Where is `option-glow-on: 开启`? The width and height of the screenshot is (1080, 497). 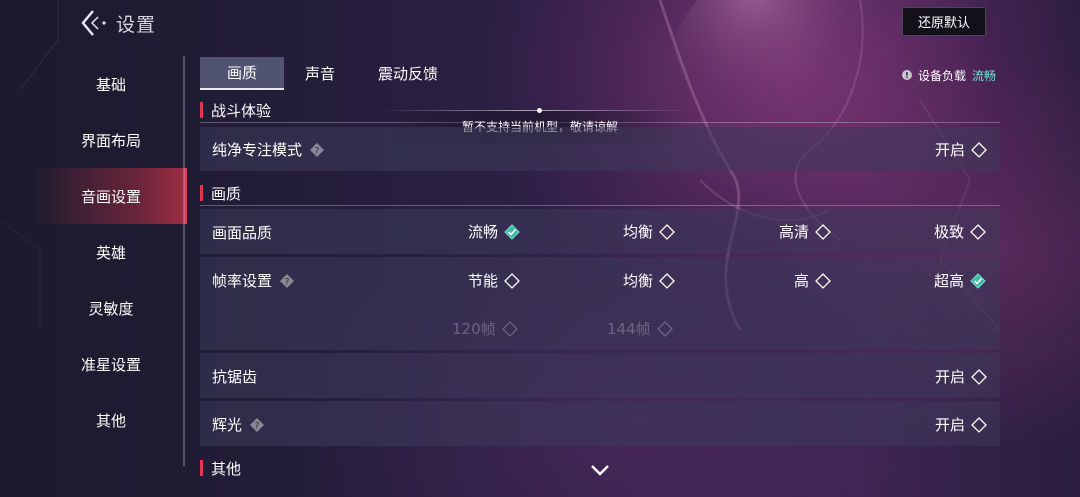 option-glow-on: 开启 is located at coordinates (961, 424).